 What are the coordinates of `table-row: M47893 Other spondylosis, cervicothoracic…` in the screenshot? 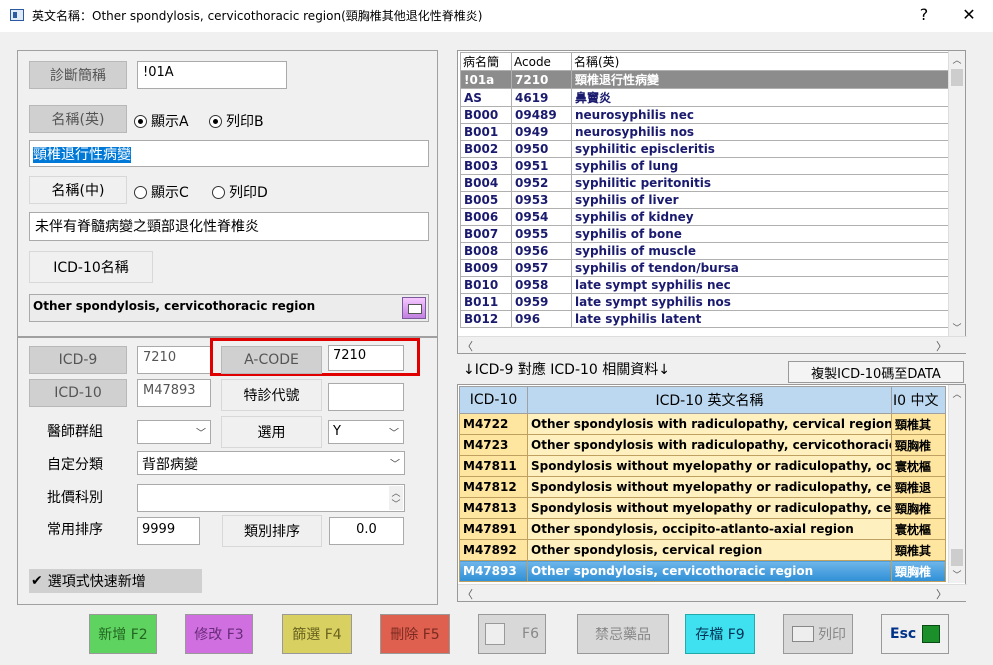 It's located at (702, 571).